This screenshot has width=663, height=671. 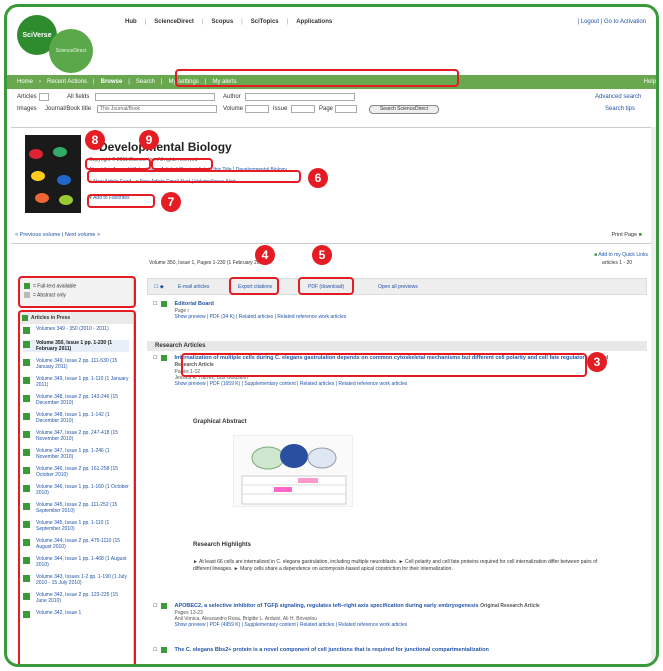 I want to click on nav-recent-actions: Recent Actions, so click(x=67, y=82).